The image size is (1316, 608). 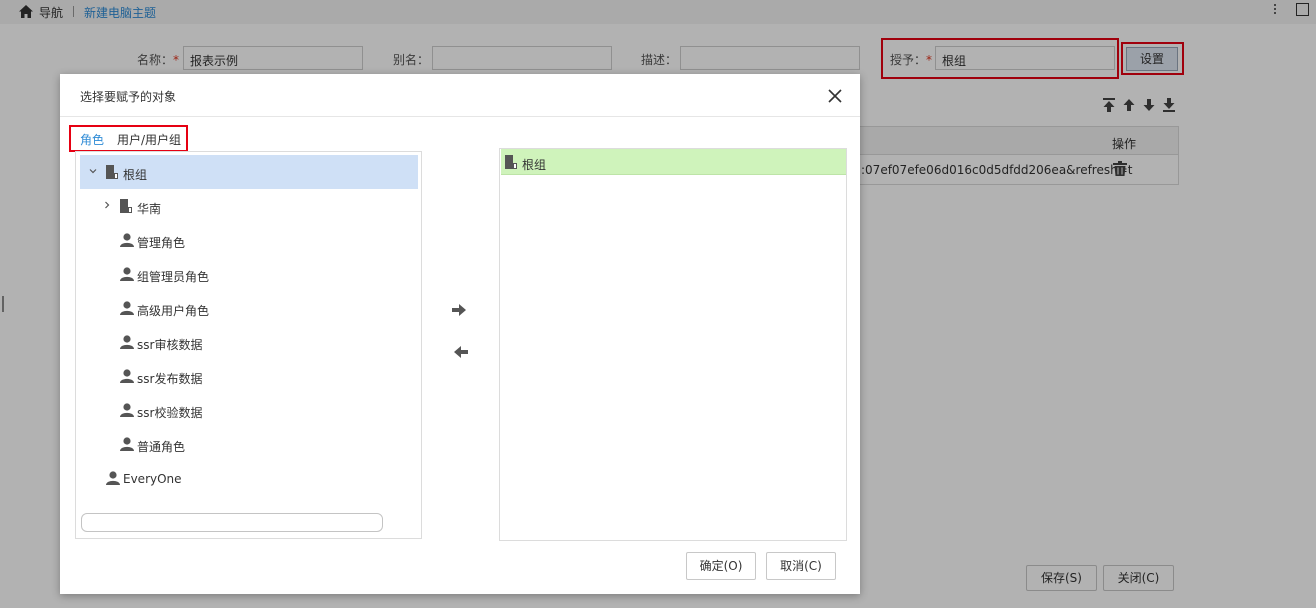 What do you see at coordinates (835, 96) in the screenshot?
I see `close-icon` at bounding box center [835, 96].